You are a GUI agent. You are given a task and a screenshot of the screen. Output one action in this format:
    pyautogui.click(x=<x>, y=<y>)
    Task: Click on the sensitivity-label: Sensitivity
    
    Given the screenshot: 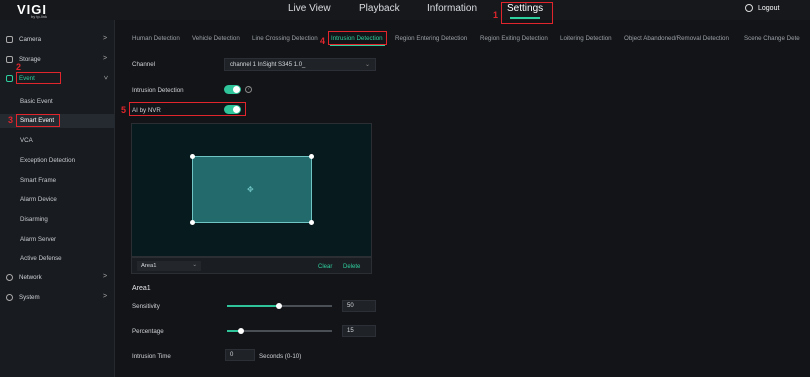 What is the action you would take?
    pyautogui.click(x=146, y=306)
    